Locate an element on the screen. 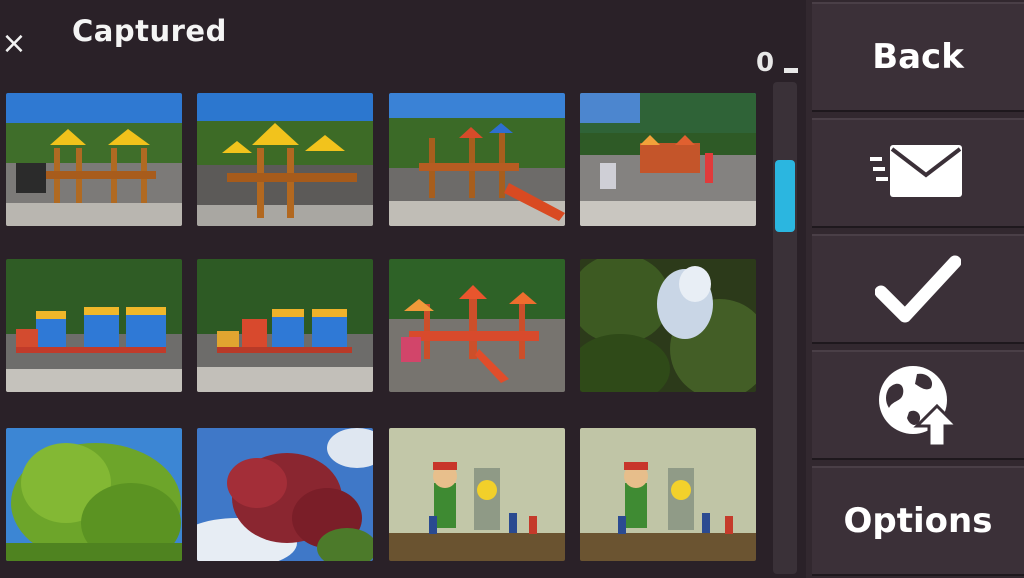 This screenshot has width=1024, height=578. thumbnail-green-tree is located at coordinates (94, 494).